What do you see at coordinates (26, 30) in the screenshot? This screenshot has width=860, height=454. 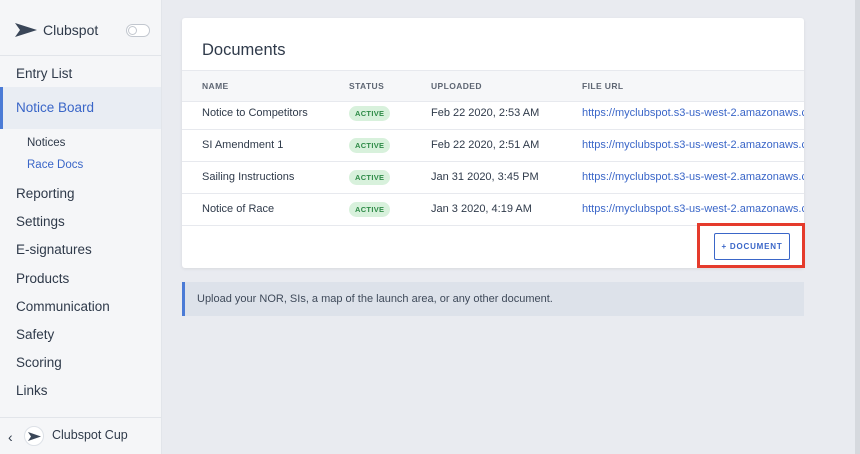 I see `clubspot-logo-icon` at bounding box center [26, 30].